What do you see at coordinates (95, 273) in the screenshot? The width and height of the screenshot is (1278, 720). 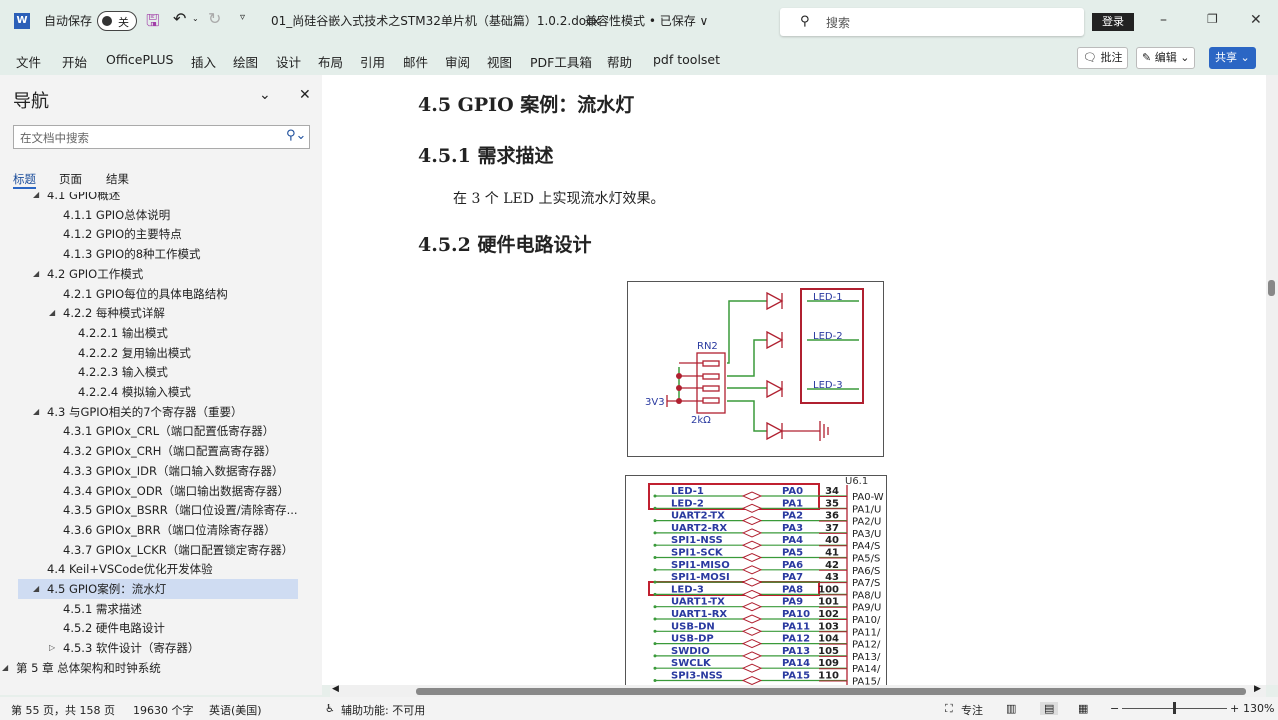 I see `nav-item-label: 4.2 GPIO工作模式` at bounding box center [95, 273].